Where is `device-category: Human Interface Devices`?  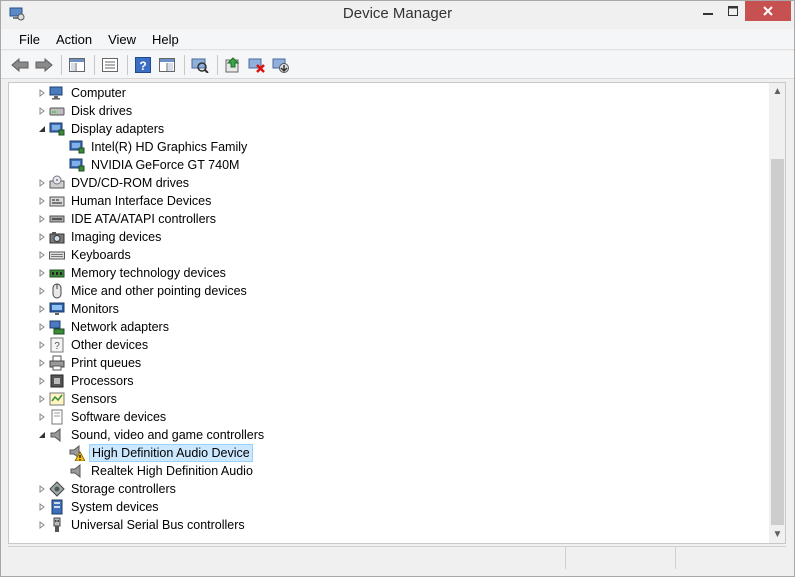
device-category: Human Interface Devices is located at coordinates (124, 201).